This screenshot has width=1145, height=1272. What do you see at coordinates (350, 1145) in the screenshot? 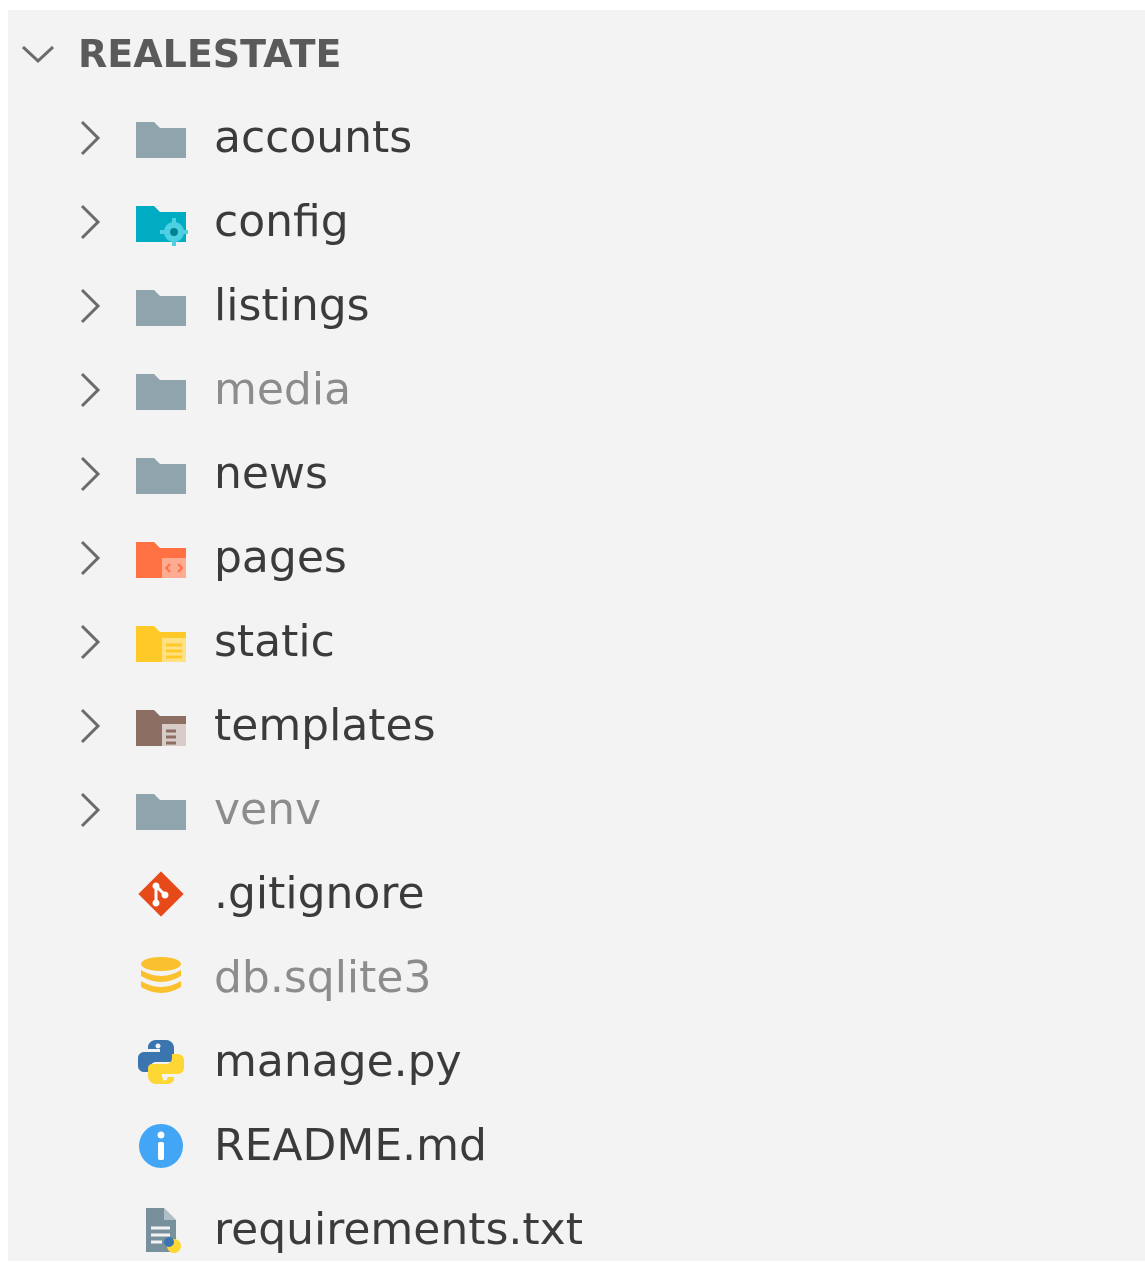
I see `tree-item-label: README.md` at bounding box center [350, 1145].